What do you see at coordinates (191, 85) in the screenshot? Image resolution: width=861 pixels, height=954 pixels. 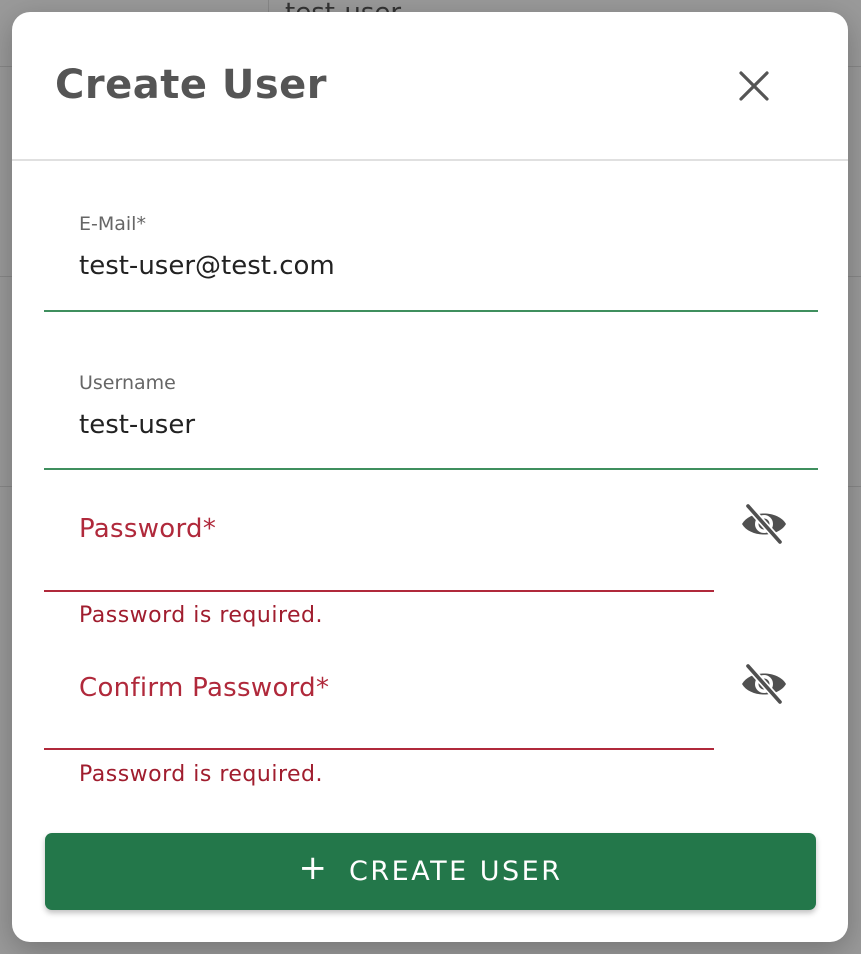 I see `dialog-title: Create User` at bounding box center [191, 85].